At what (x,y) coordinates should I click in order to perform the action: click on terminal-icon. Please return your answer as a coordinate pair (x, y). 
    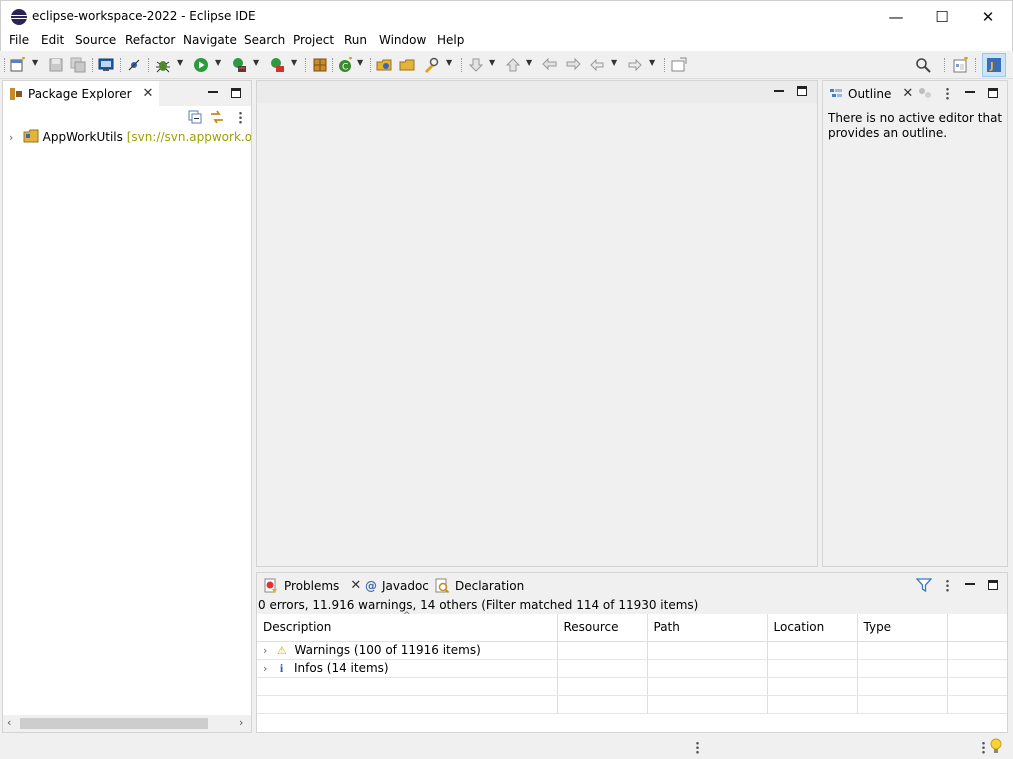
    Looking at the image, I should click on (106, 65).